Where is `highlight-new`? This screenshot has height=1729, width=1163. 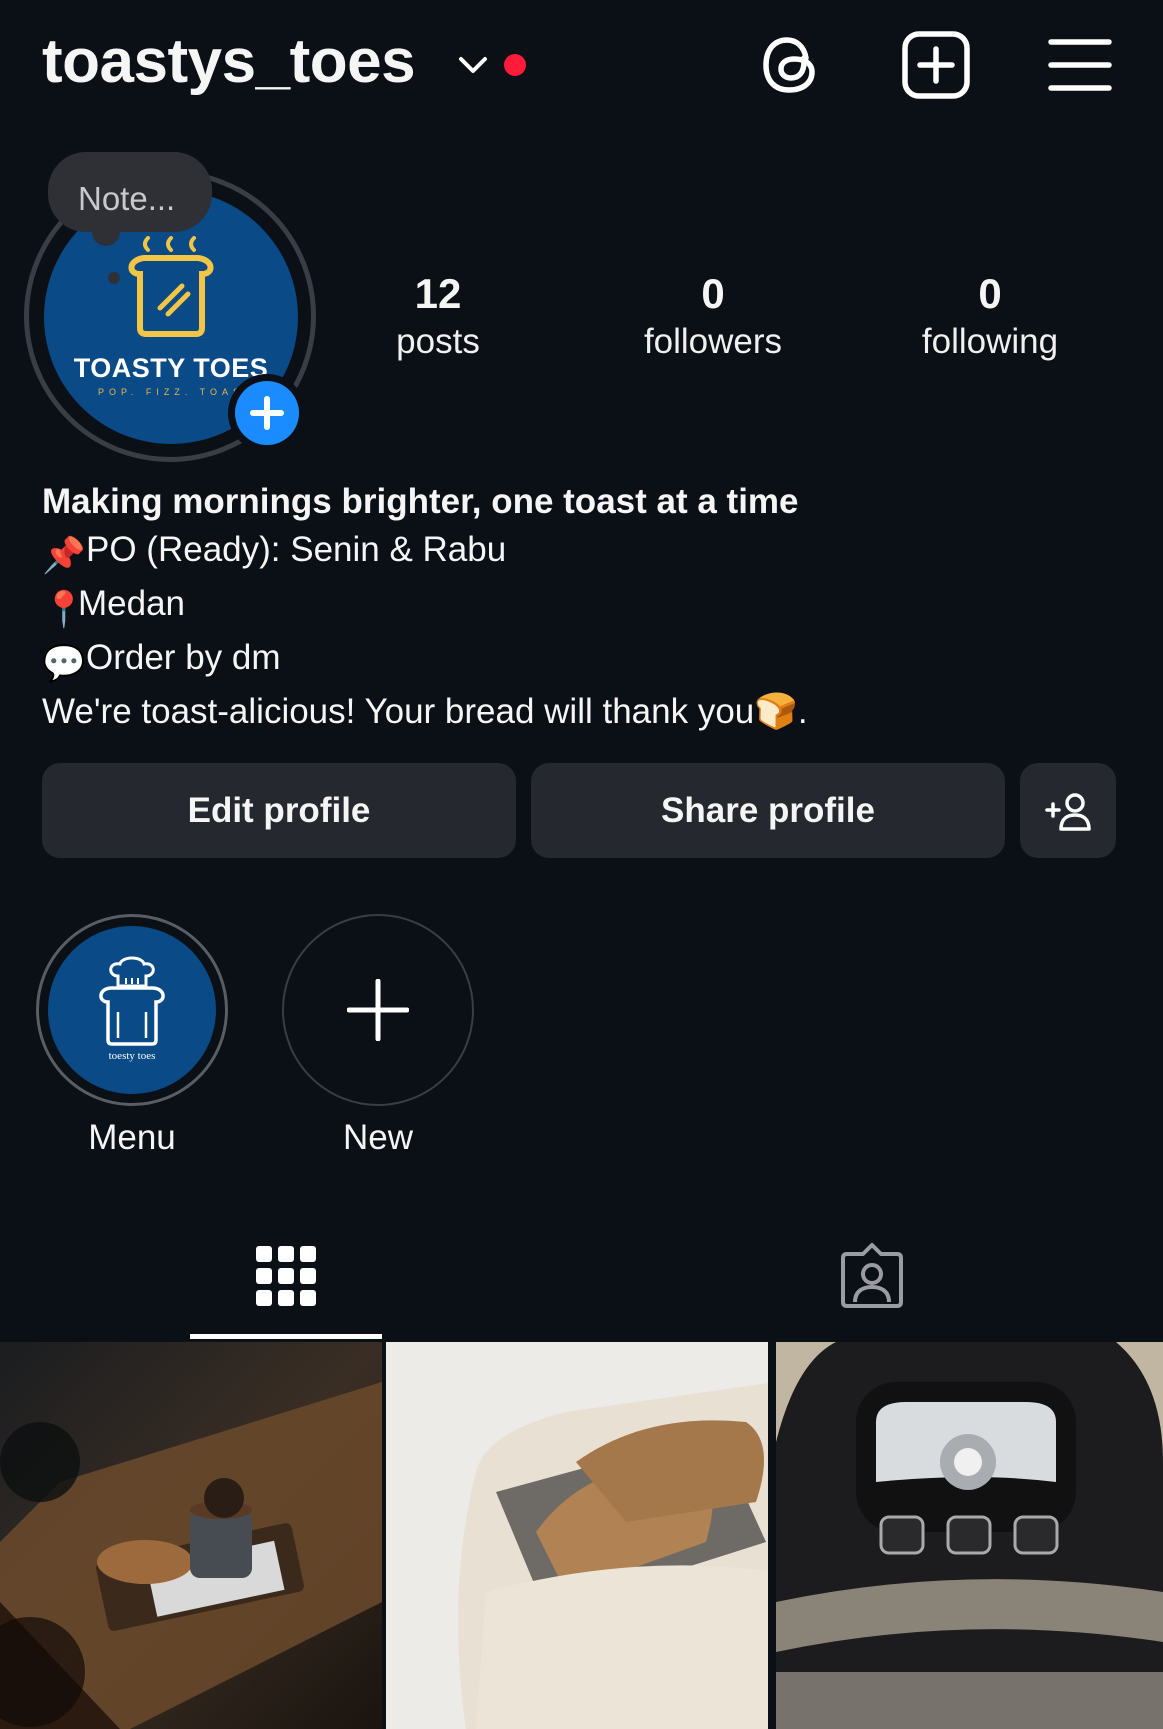
highlight-new is located at coordinates (378, 1010).